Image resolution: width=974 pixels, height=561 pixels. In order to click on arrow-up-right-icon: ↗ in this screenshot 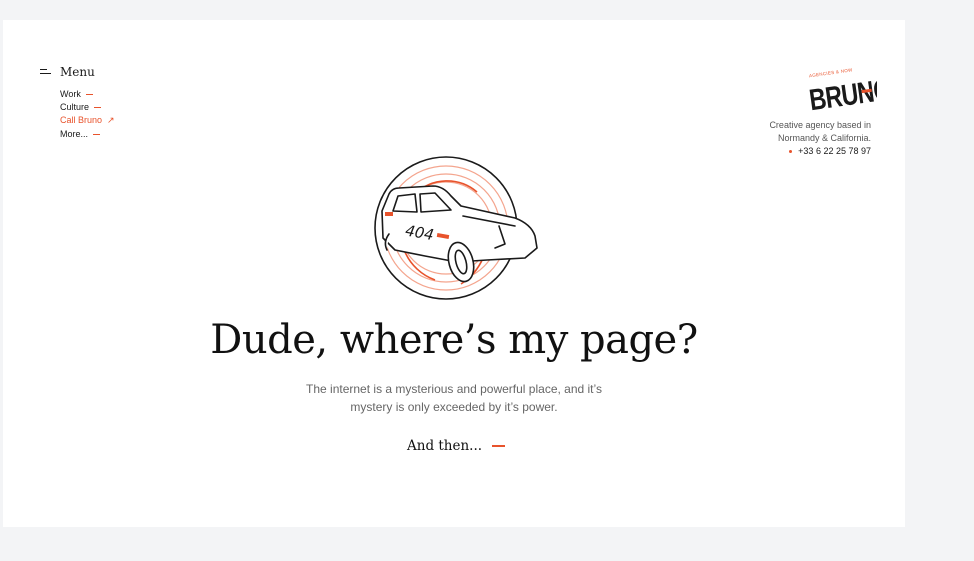, I will do `click(111, 120)`.